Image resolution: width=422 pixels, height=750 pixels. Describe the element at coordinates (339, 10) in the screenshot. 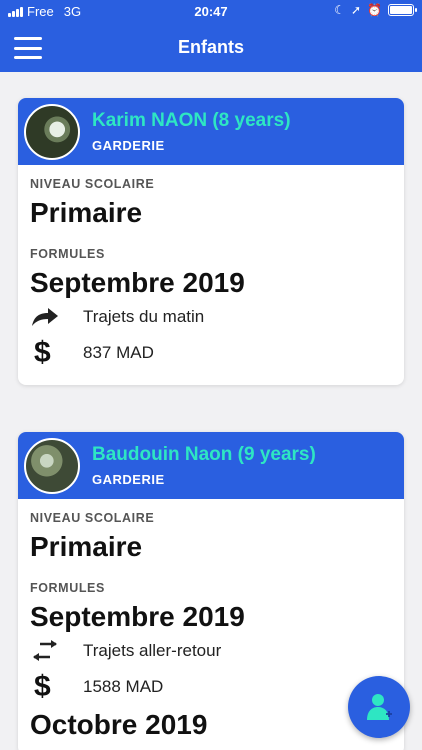

I see `moon-icon: ☾` at that location.